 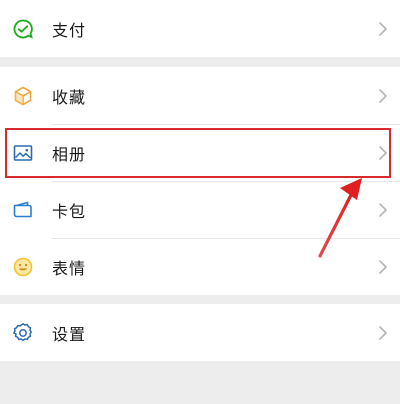 What do you see at coordinates (69, 154) in the screenshot?
I see `menu-item-album-label: 相册` at bounding box center [69, 154].